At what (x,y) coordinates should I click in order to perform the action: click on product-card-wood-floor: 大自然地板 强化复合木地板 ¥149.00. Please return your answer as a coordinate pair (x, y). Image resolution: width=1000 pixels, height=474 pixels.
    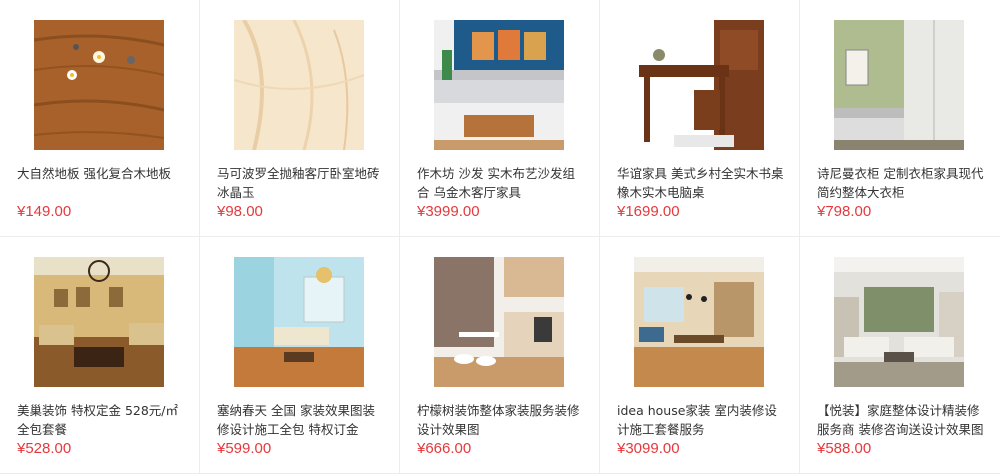
    Looking at the image, I should click on (100, 118).